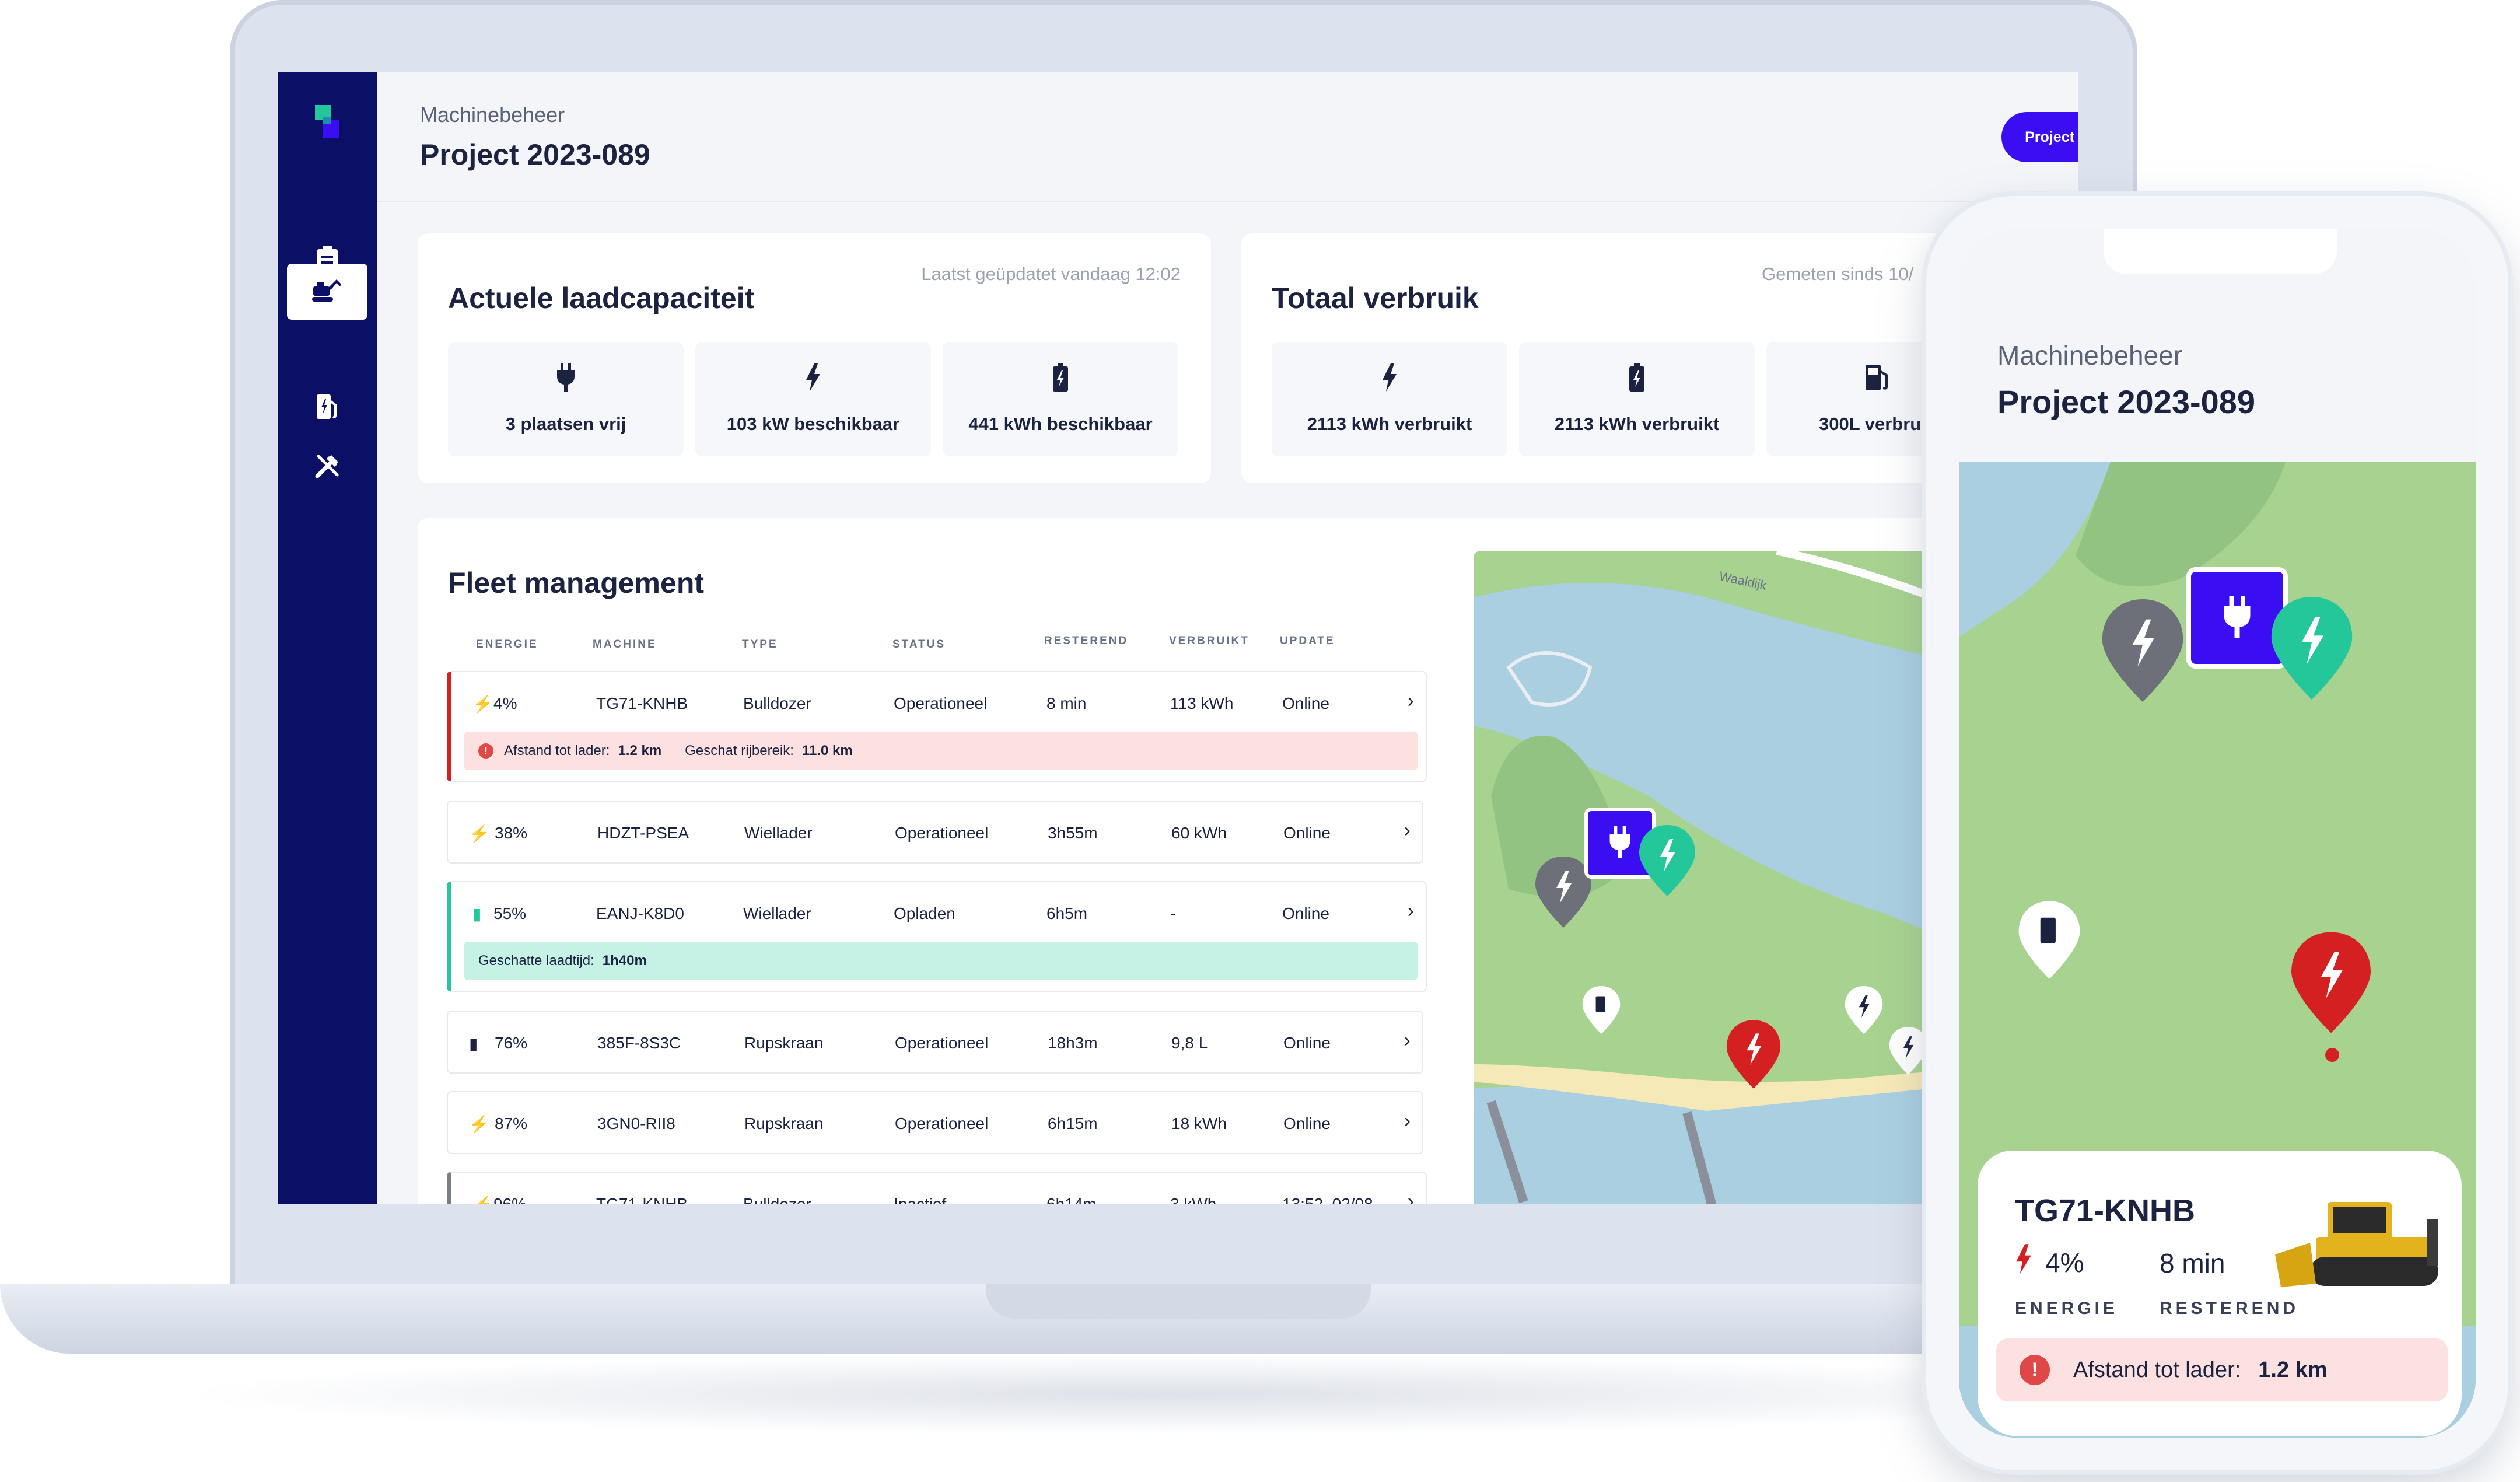 The image size is (2520, 1482). What do you see at coordinates (625, 644) in the screenshot?
I see `col-machine: MACHINE` at bounding box center [625, 644].